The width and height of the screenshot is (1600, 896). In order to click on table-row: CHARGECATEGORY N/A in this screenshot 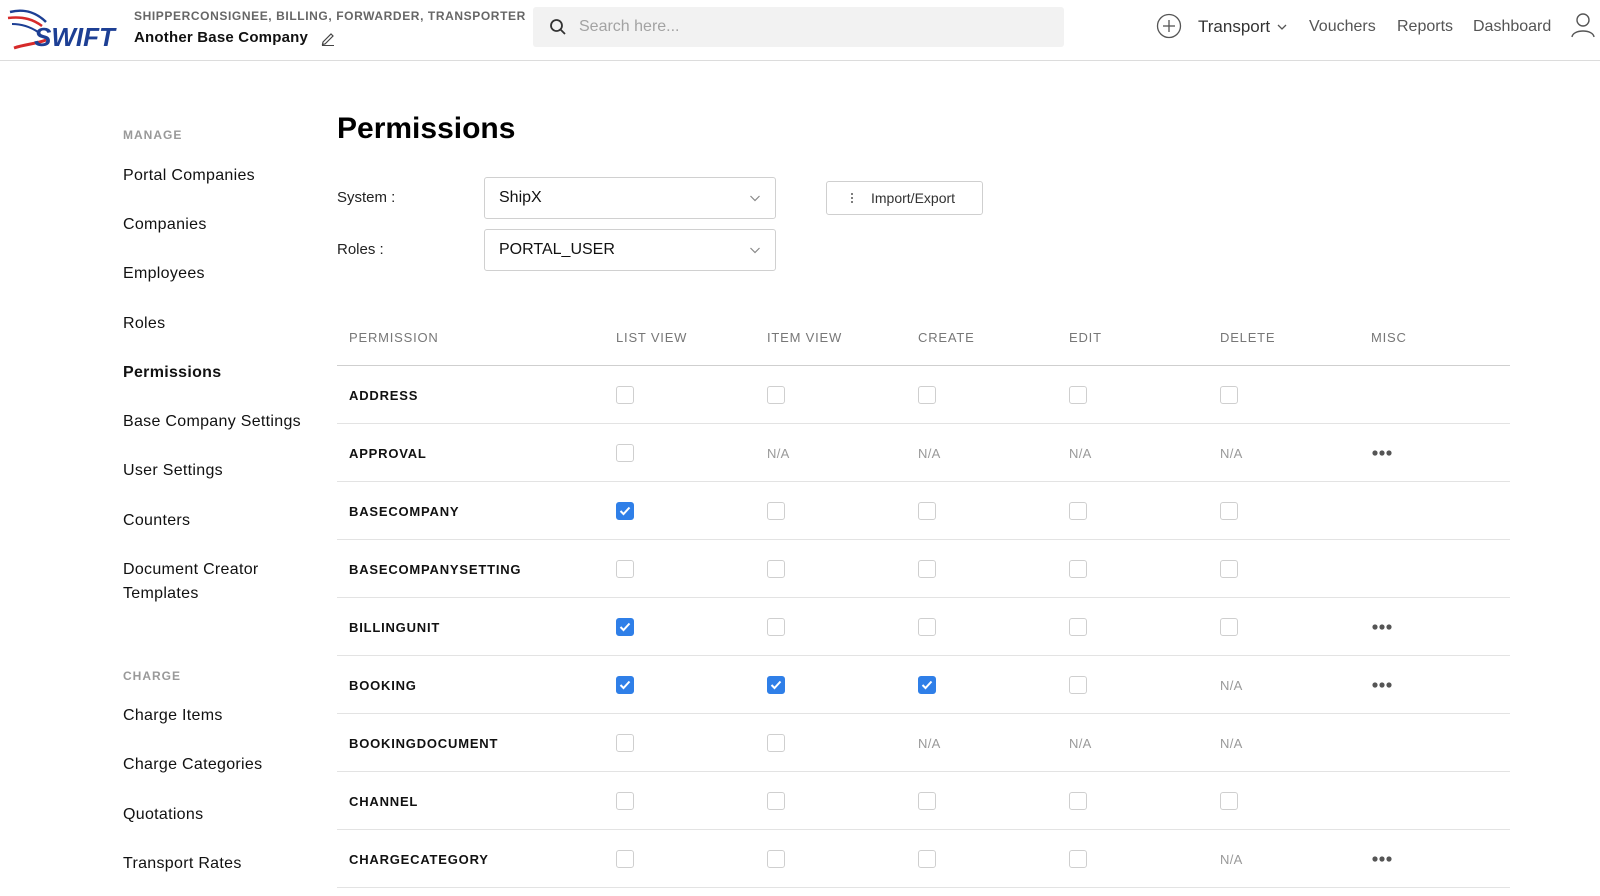, I will do `click(923, 859)`.